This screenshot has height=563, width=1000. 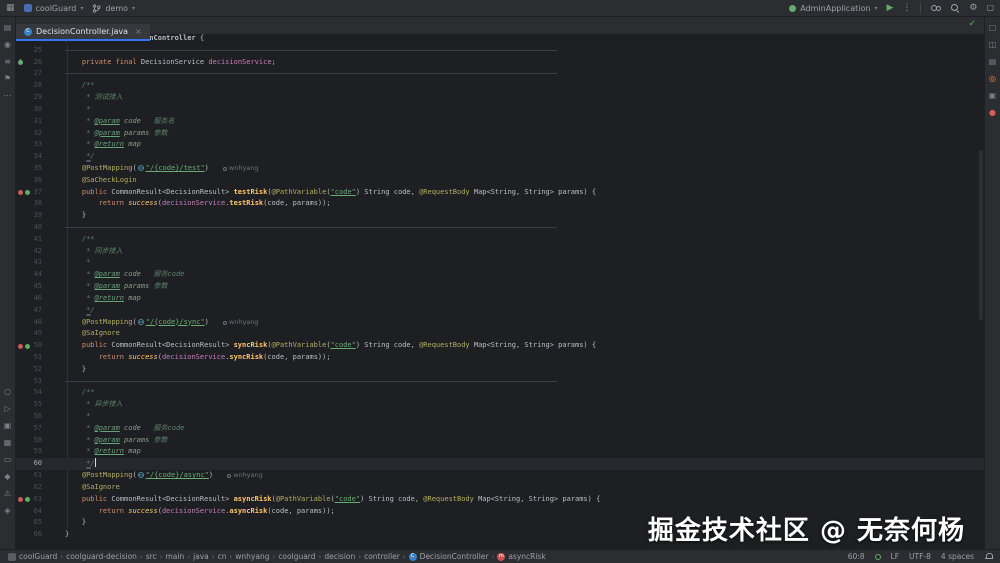 I want to click on line-number: 31, so click(x=29, y=122).